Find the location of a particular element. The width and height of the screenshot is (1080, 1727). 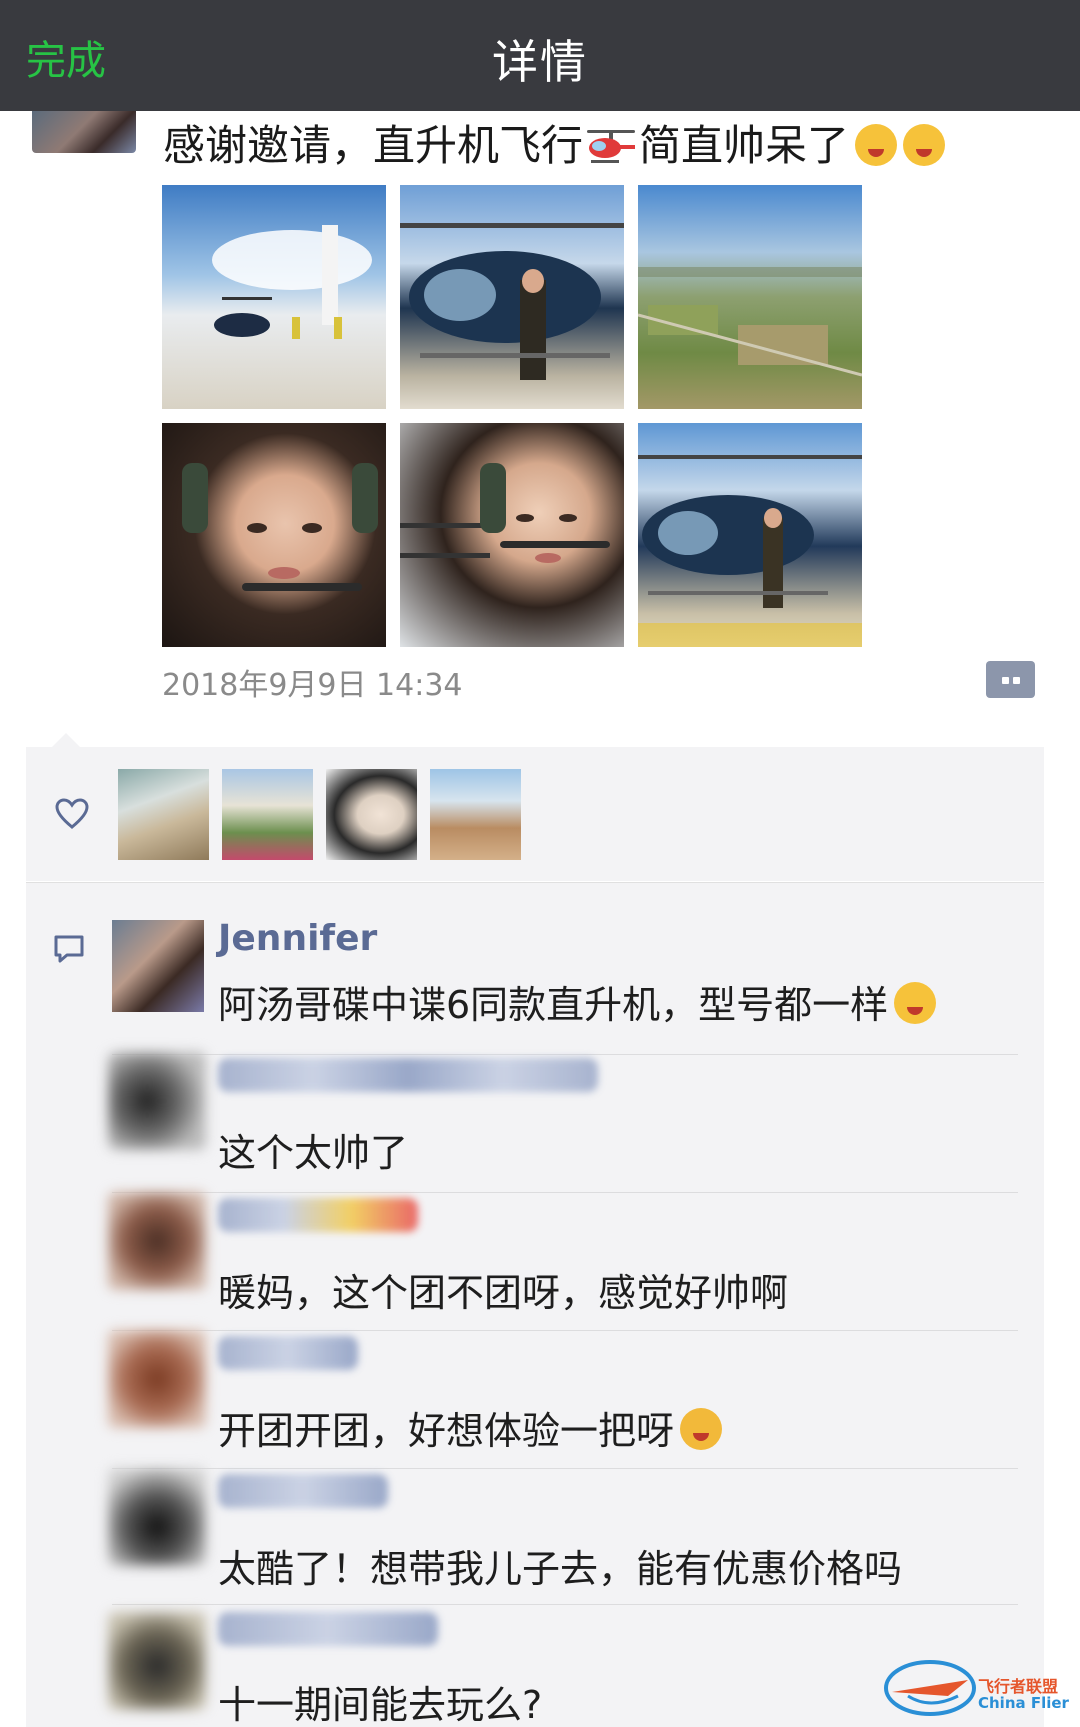

grinning-emoji is located at coordinates (915, 1003).